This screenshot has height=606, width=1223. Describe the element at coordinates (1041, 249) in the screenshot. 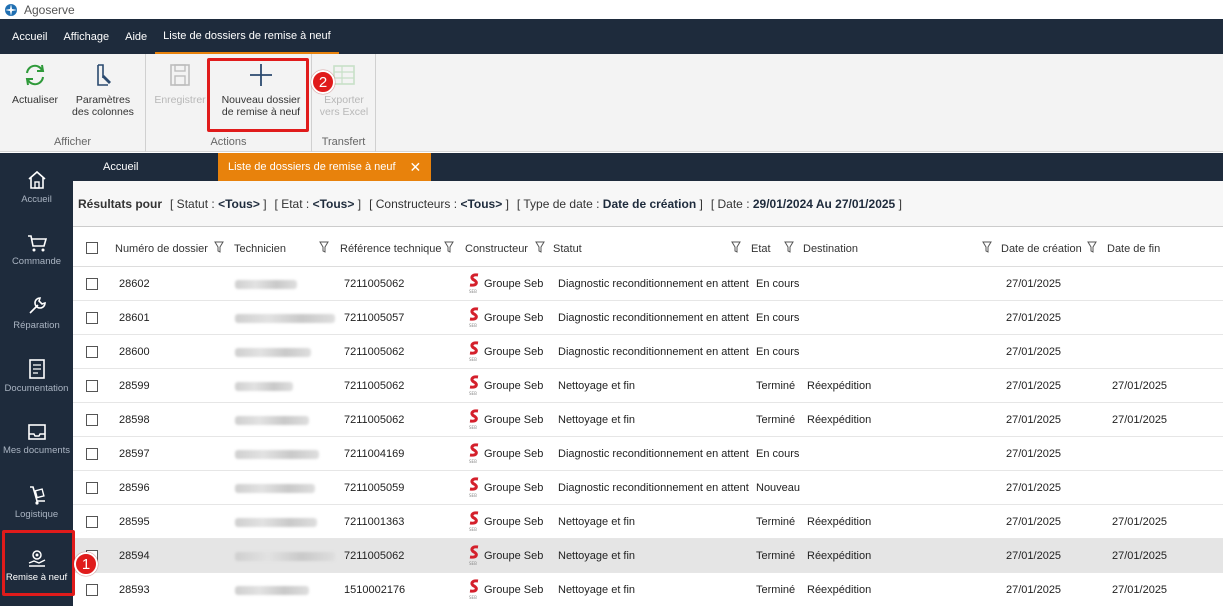

I see `col-header-date-creation: Date de création` at that location.